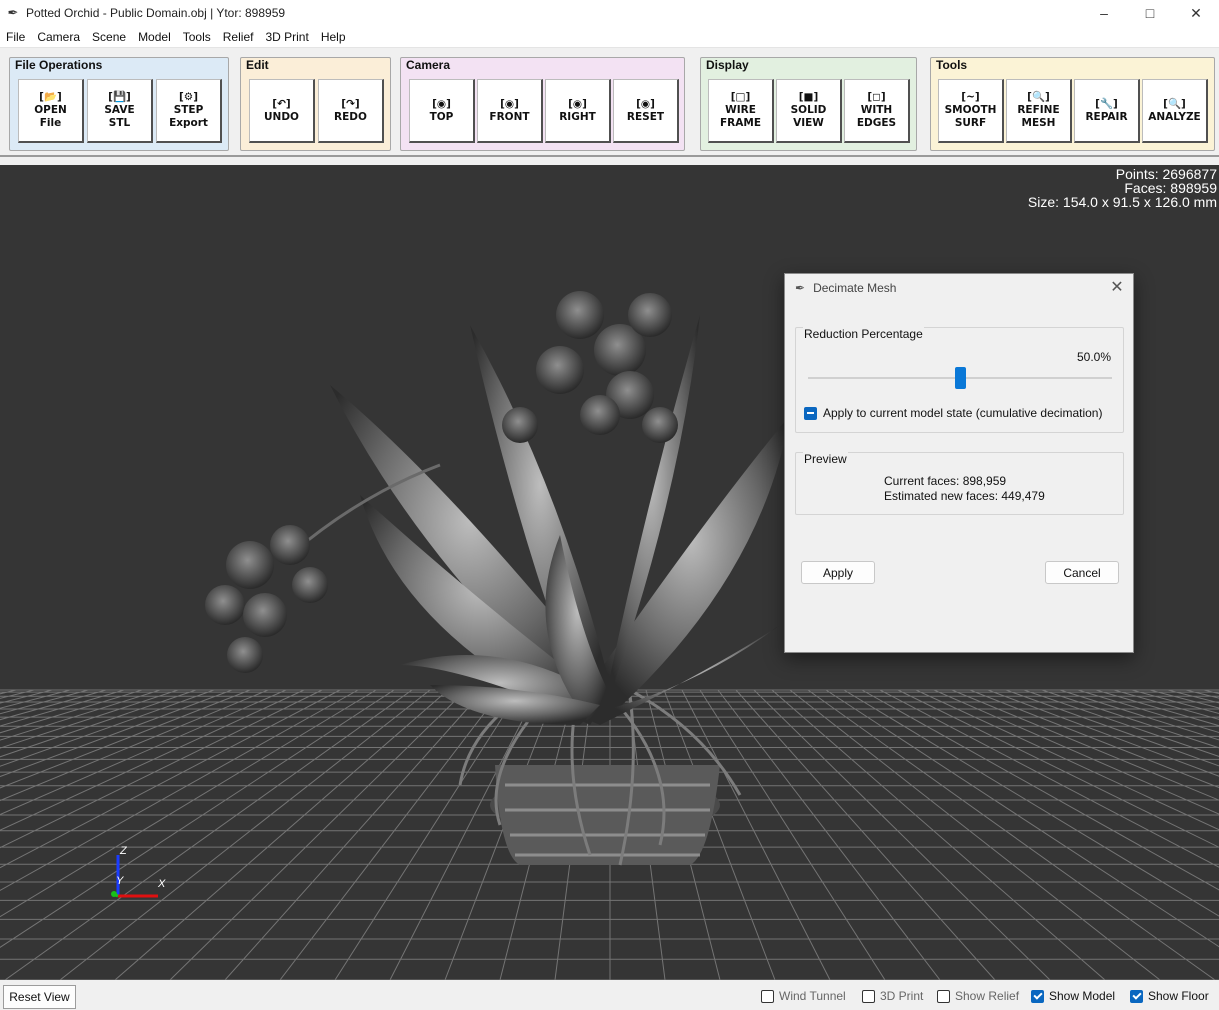  I want to click on toggle-wind-tunnel: Wind Tunnel, so click(803, 996).